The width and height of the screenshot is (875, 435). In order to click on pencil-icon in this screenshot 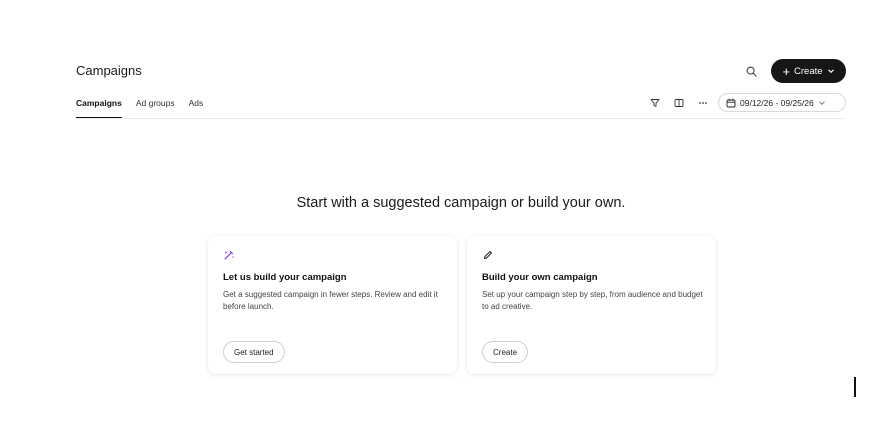, I will do `click(489, 255)`.